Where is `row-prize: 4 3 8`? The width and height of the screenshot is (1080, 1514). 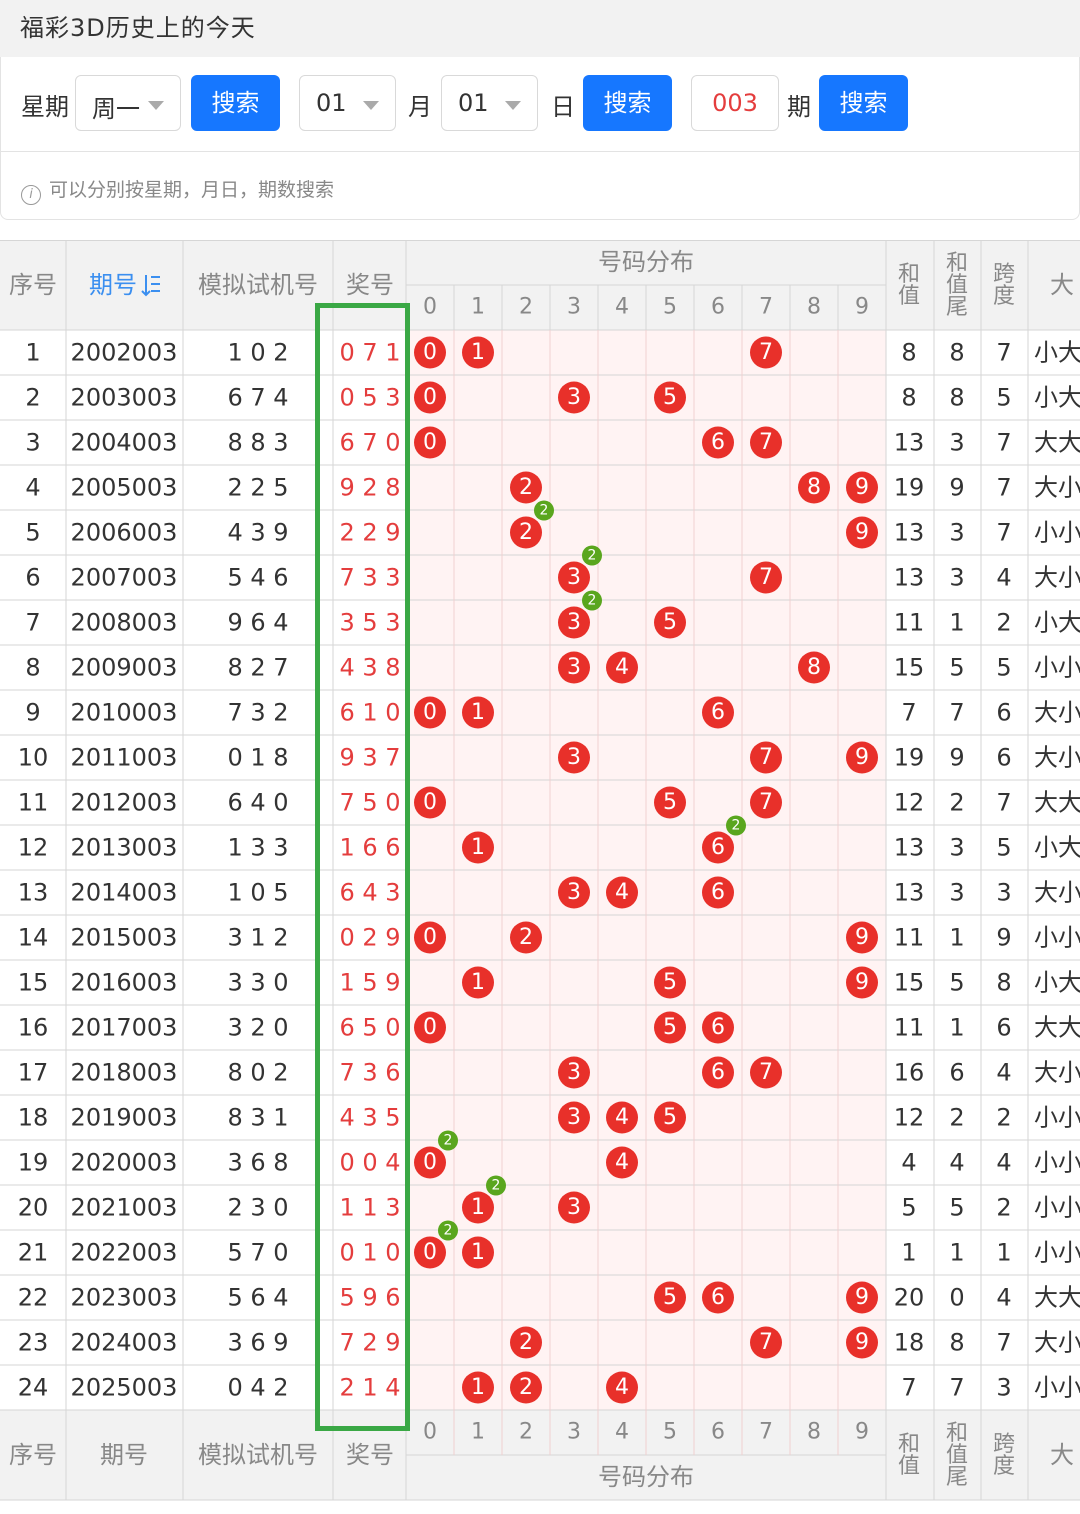
row-prize: 4 3 8 is located at coordinates (369, 668).